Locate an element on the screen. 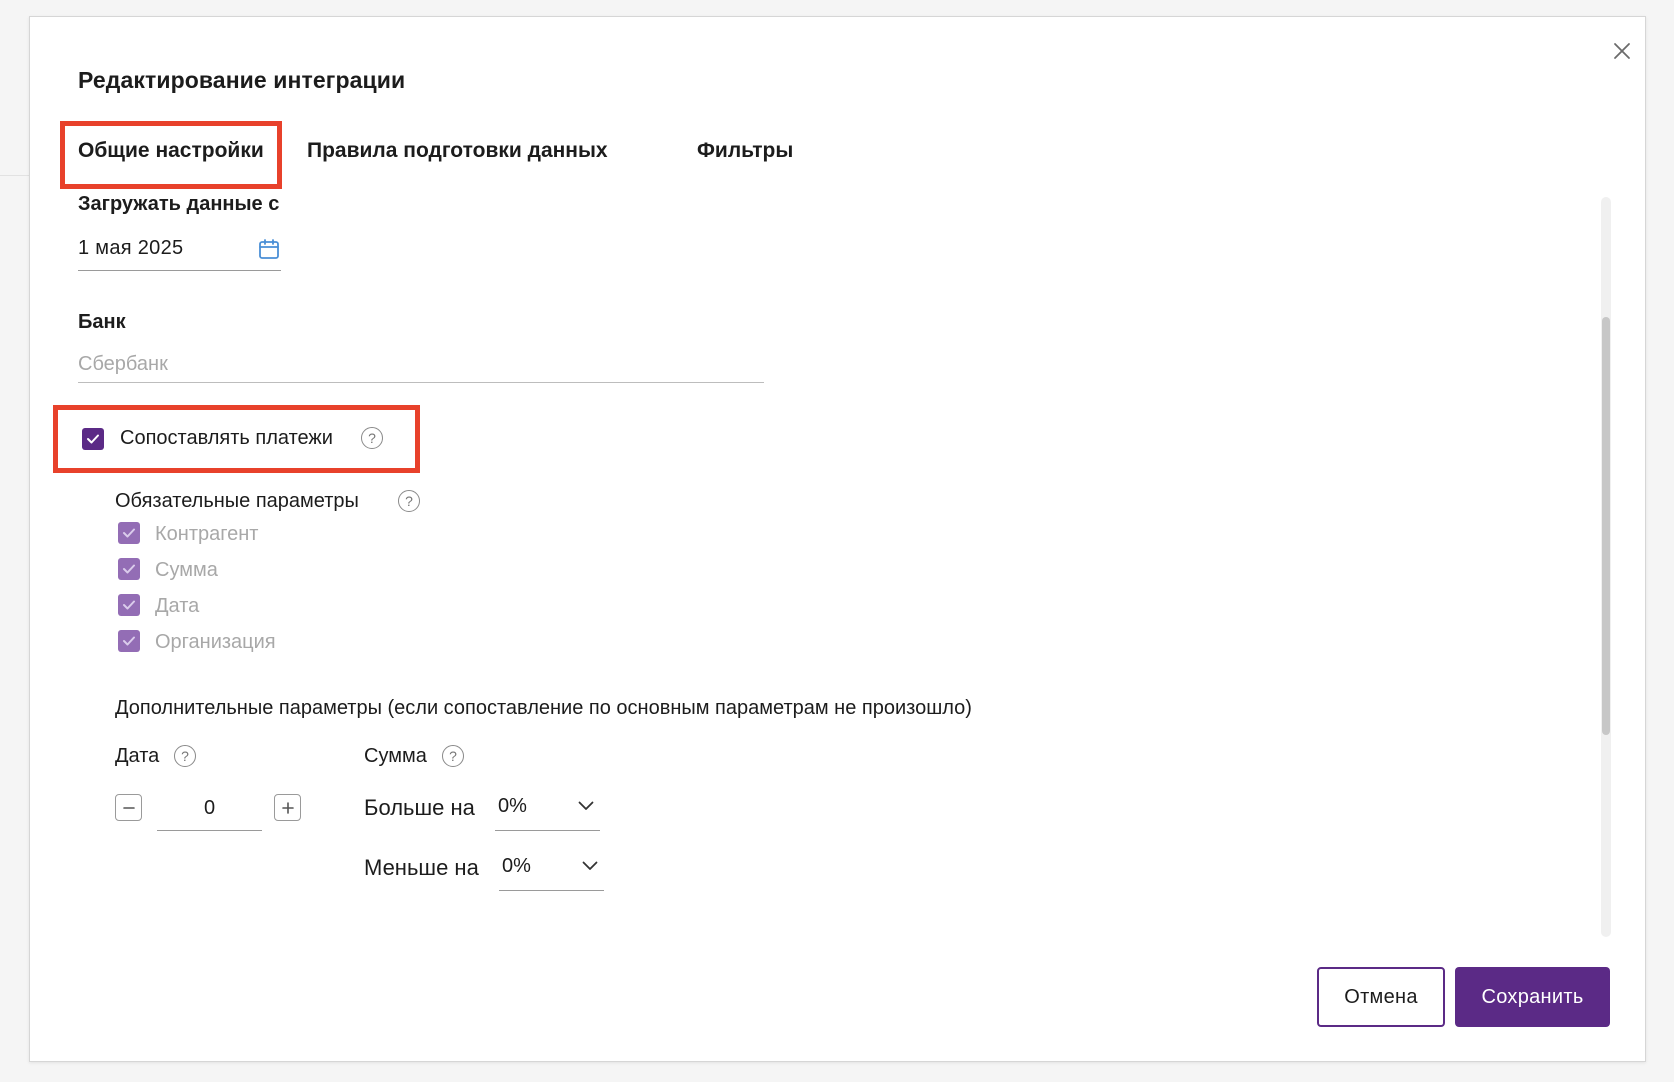  cancel-button: Отмена is located at coordinates (1381, 997).